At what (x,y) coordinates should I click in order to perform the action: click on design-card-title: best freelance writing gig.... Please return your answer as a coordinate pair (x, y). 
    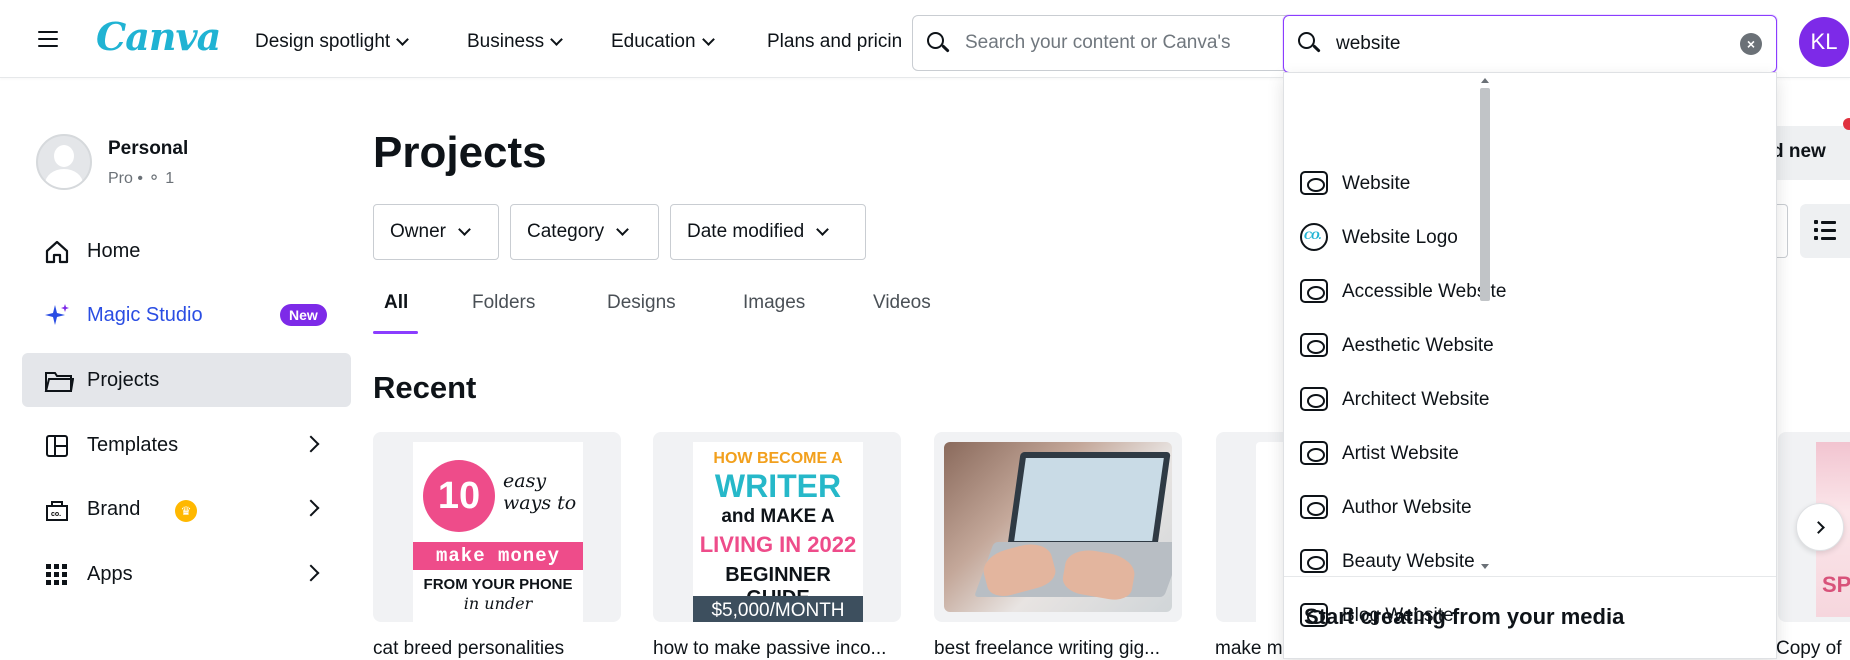
    Looking at the image, I should click on (1047, 649).